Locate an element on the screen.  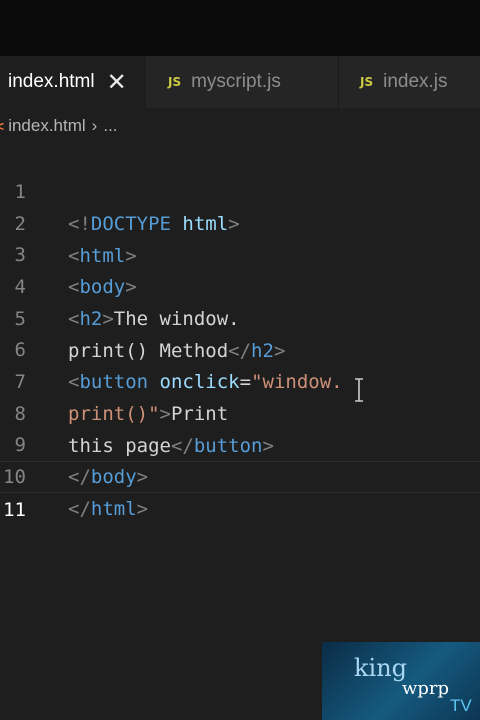
code-line: 6 <button onclick="window. is located at coordinates (240, 347).